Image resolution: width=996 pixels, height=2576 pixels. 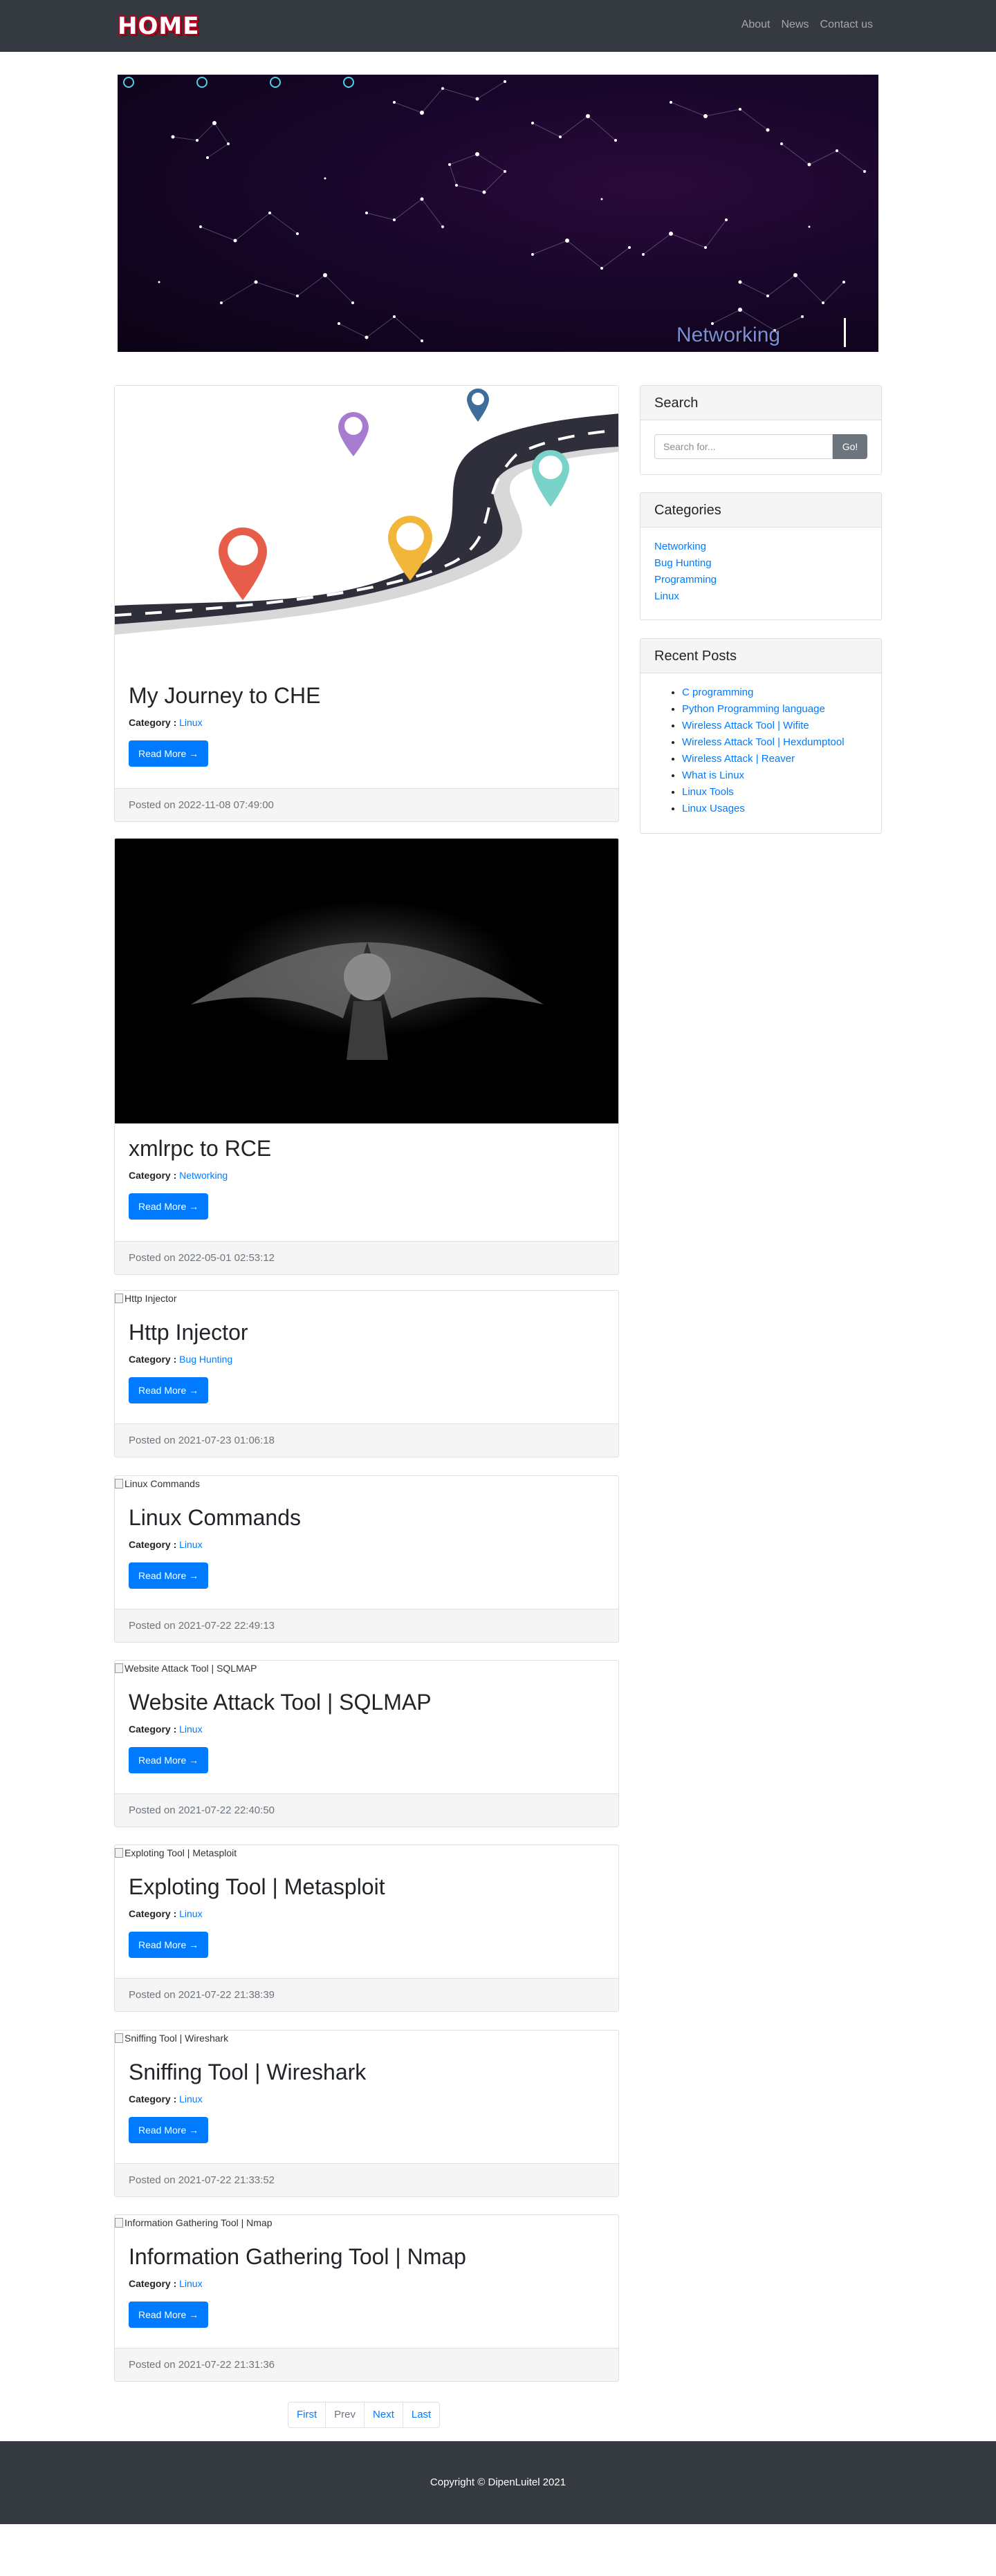 What do you see at coordinates (366, 2179) in the screenshot?
I see `post-date: Posted on 2021-07-22 21:33:52` at bounding box center [366, 2179].